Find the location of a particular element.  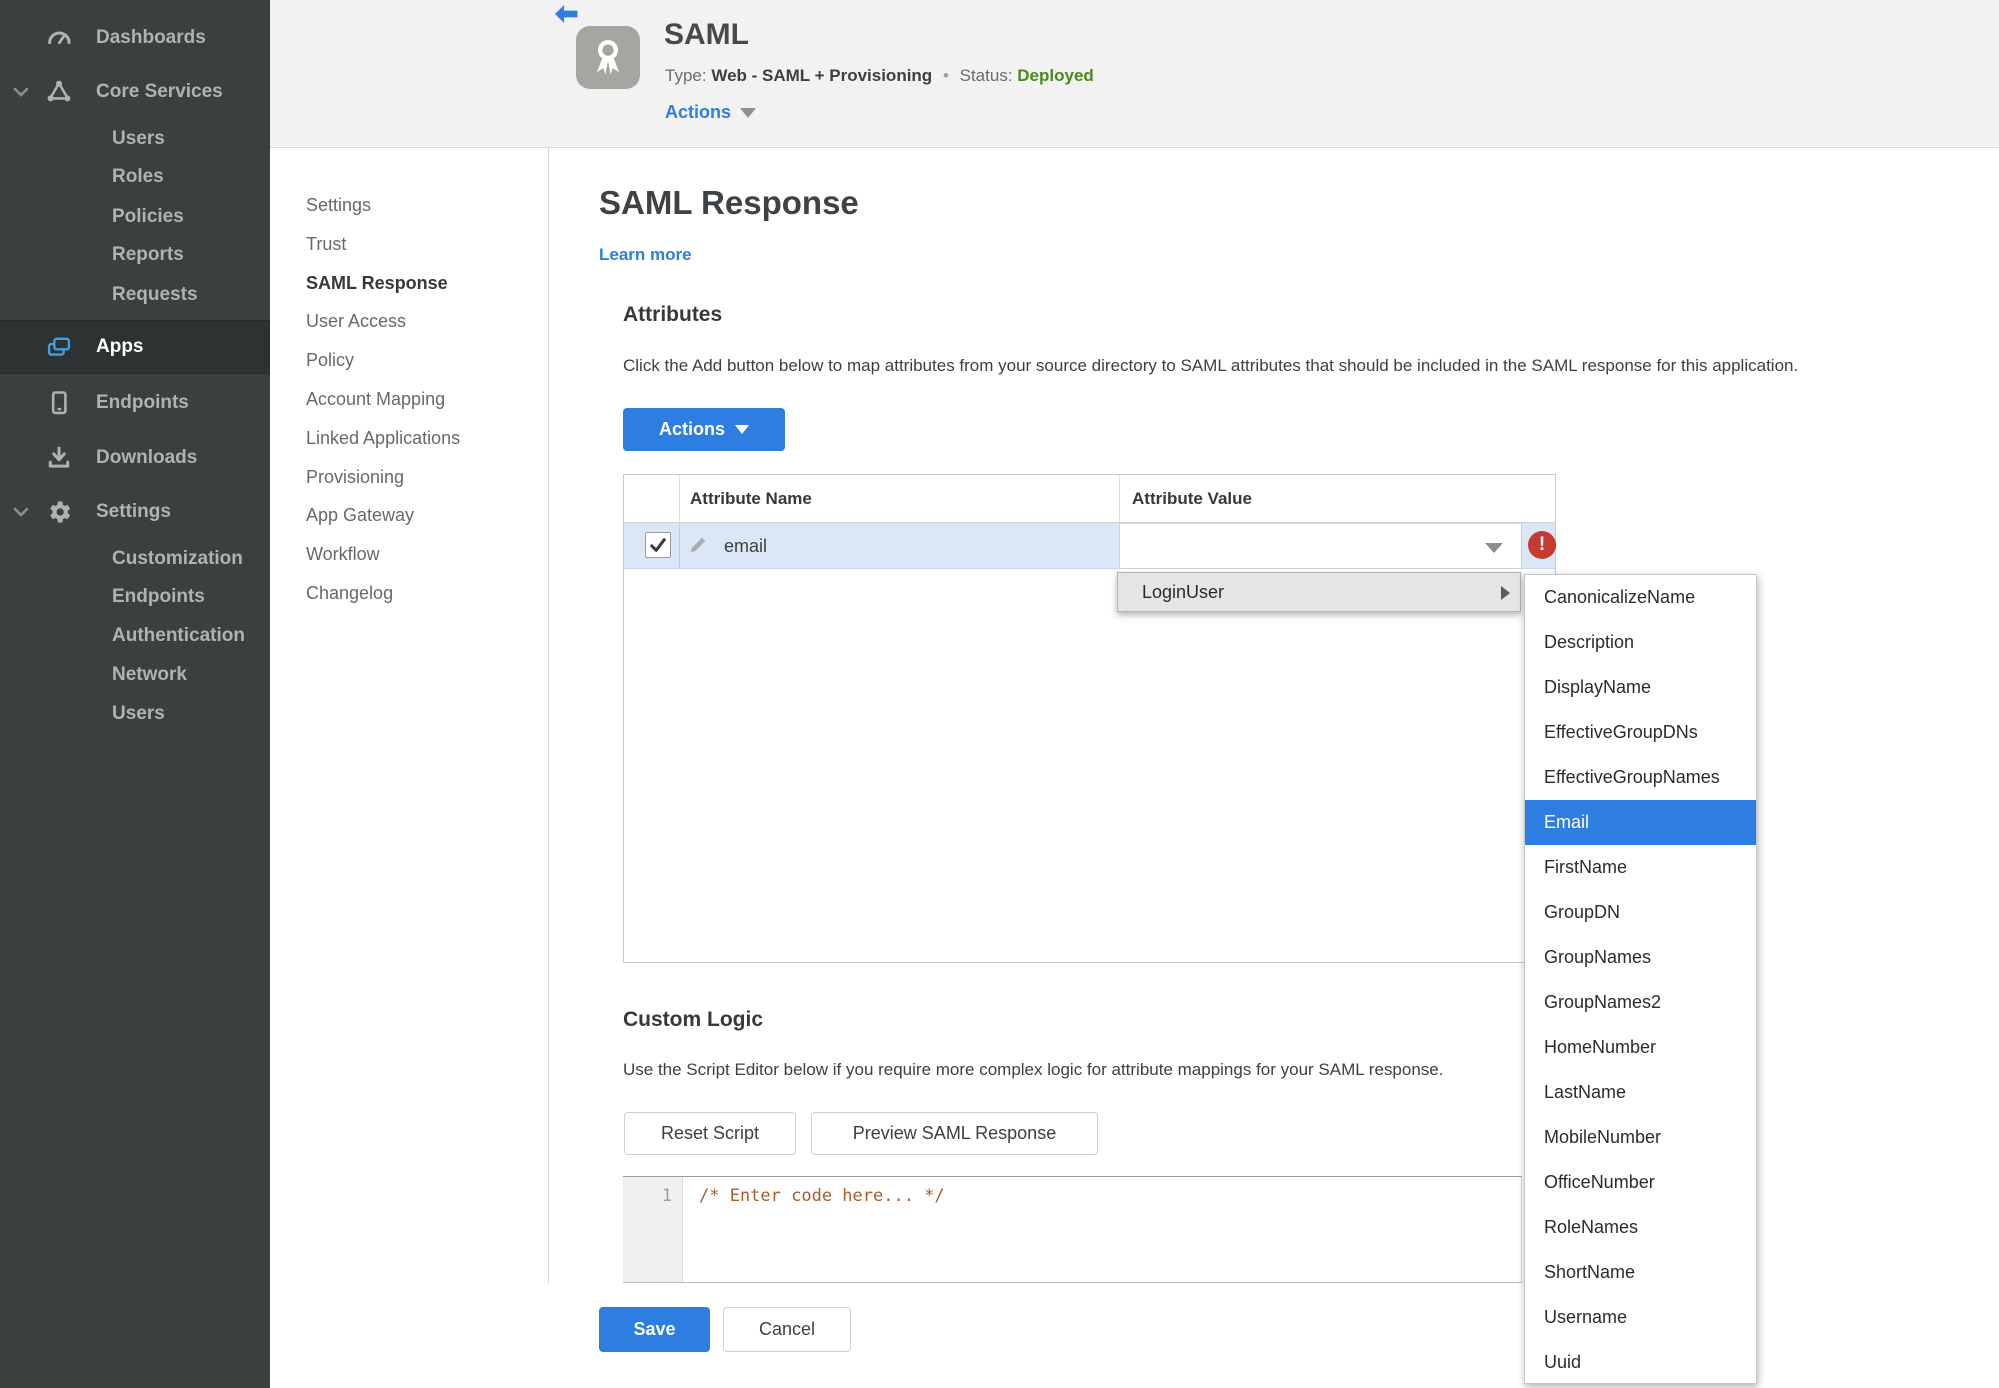

menu-label: LoginUser is located at coordinates (1183, 591).